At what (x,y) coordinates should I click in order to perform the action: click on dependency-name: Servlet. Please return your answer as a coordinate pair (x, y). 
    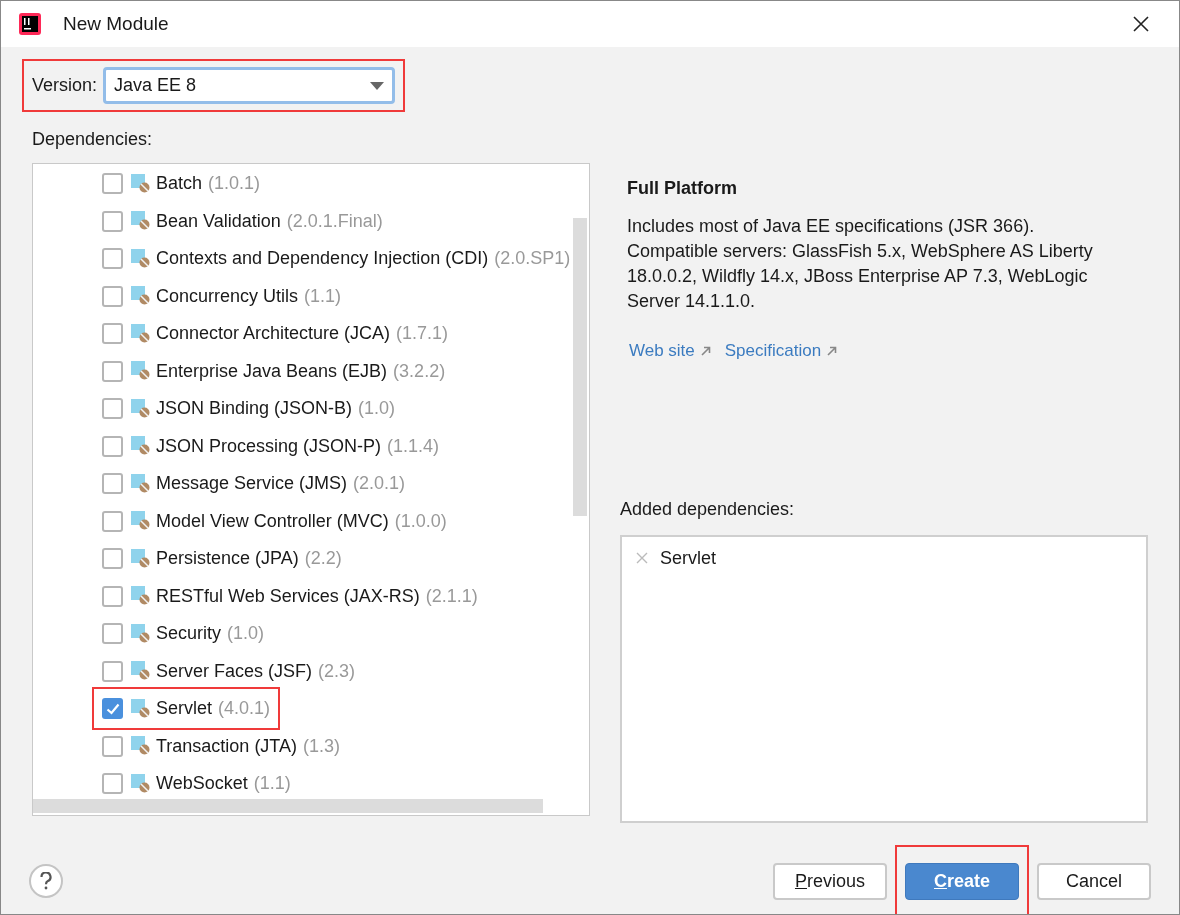
    Looking at the image, I should click on (184, 709).